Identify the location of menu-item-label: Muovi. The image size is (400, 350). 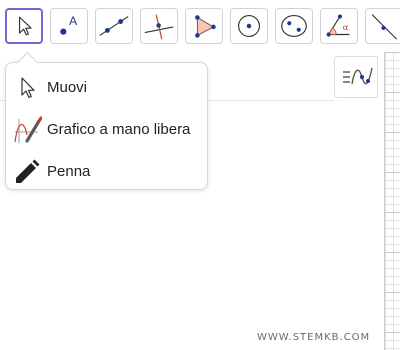
(67, 87).